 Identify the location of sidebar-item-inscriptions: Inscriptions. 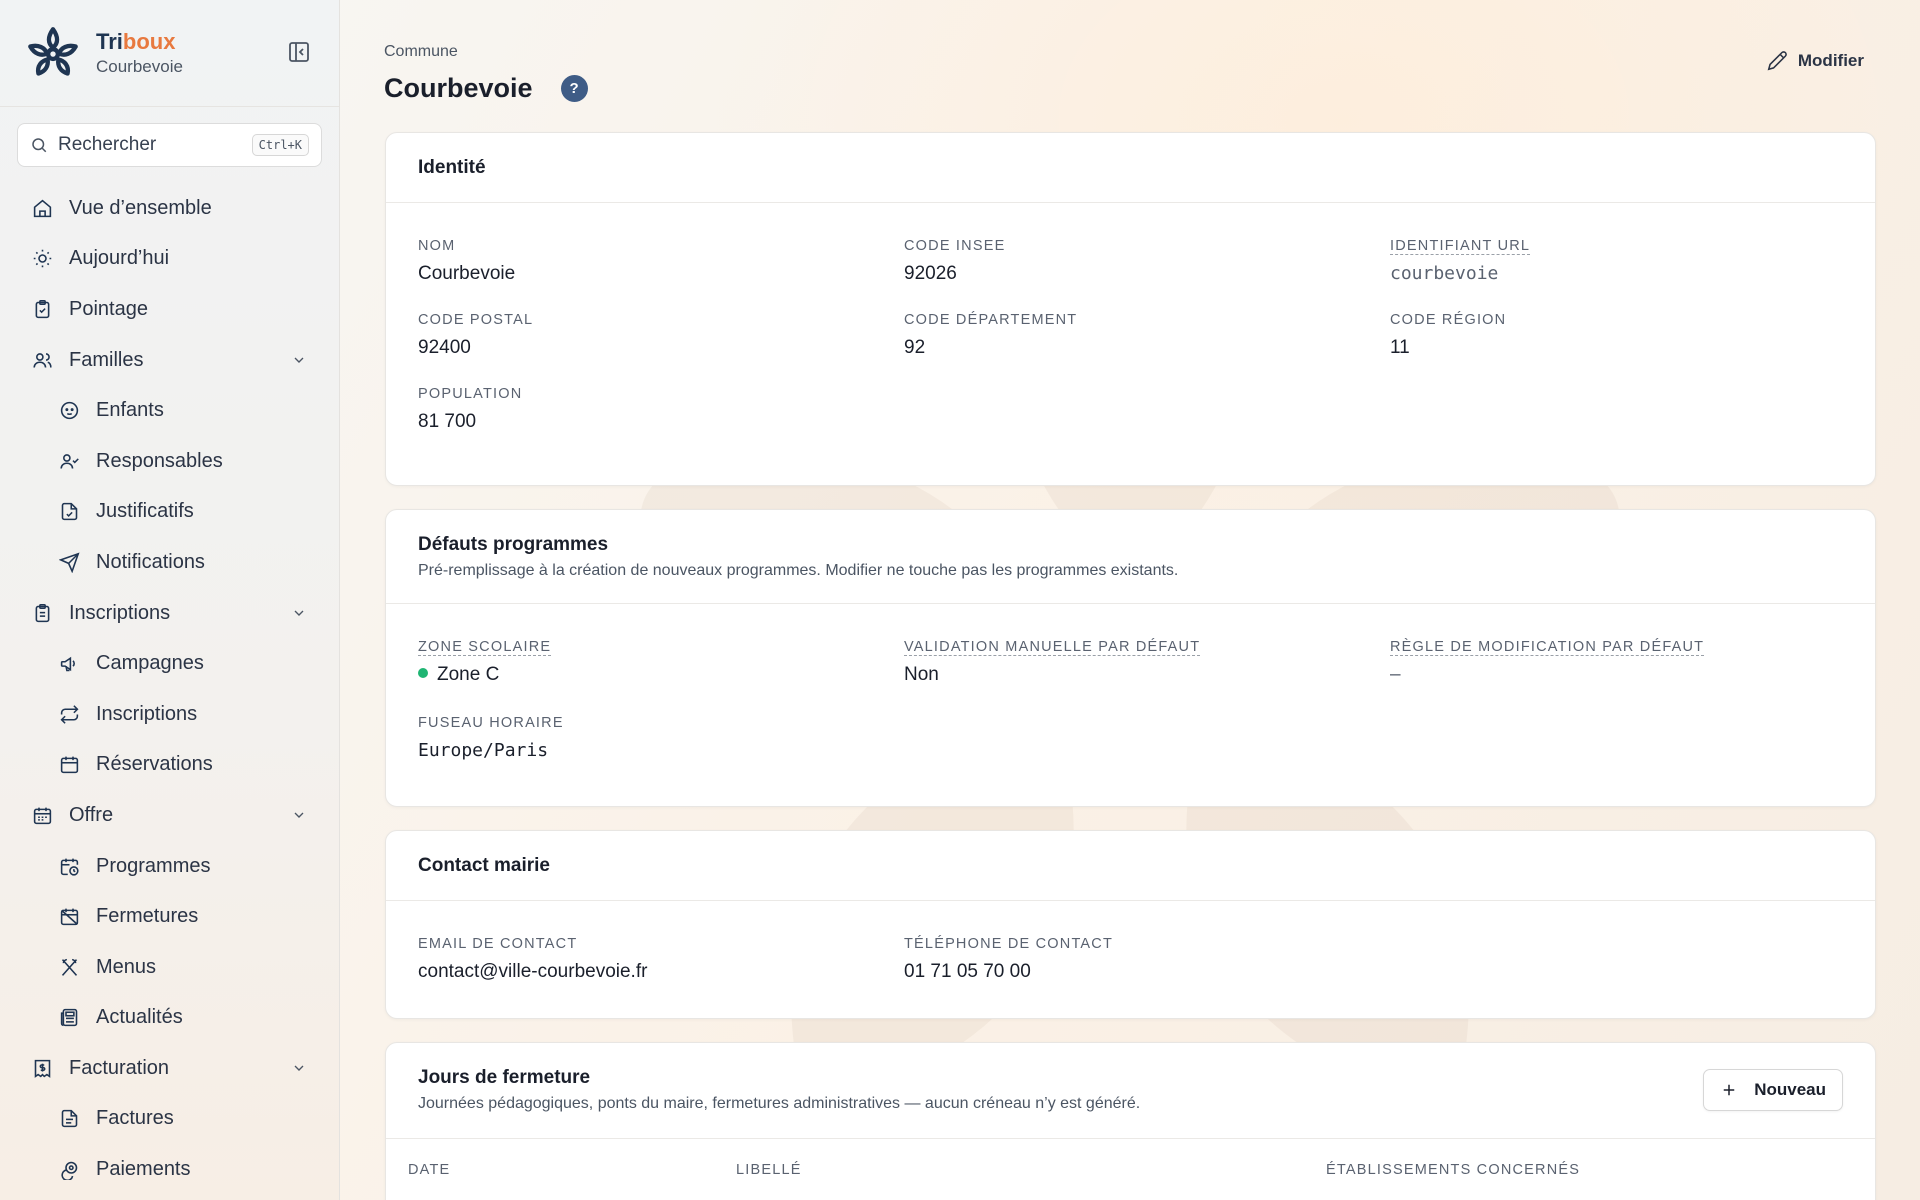
(169, 714).